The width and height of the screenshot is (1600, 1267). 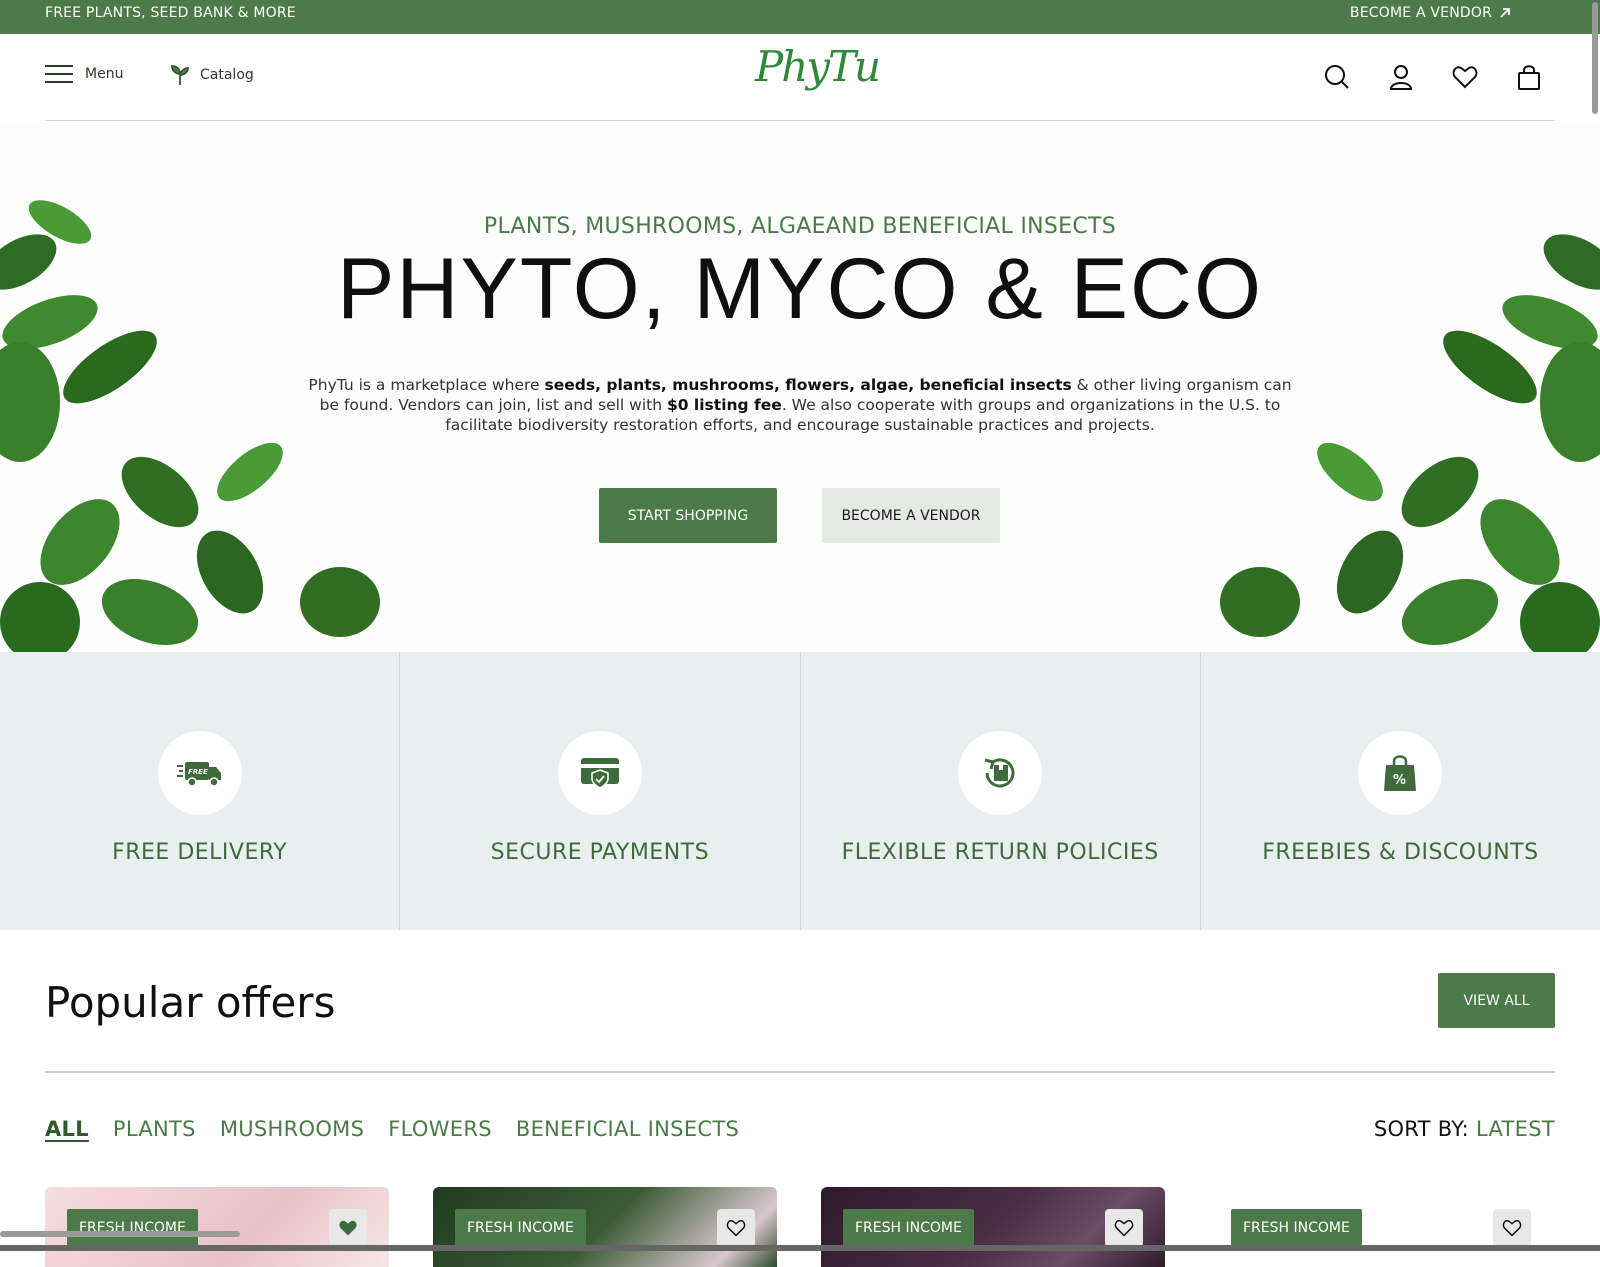 I want to click on hamburger-icon, so click(x=59, y=74).